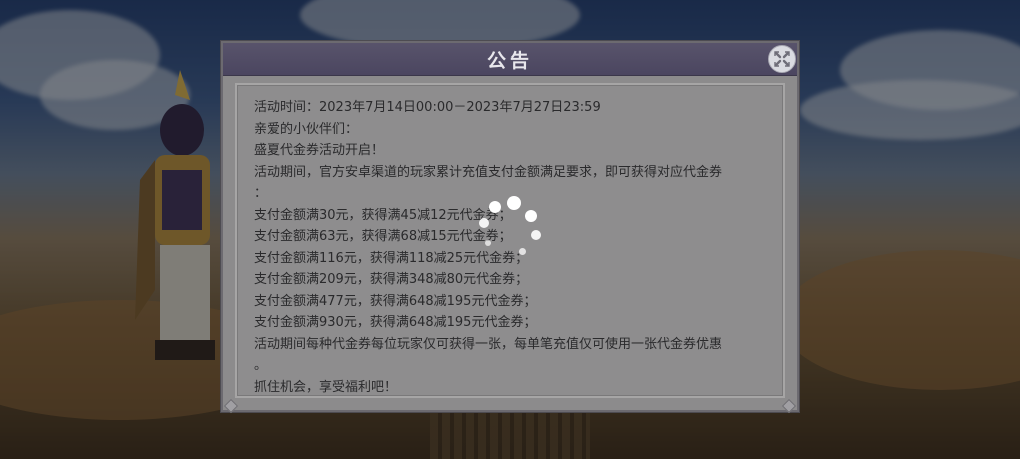 This screenshot has height=459, width=1020. I want to click on dialog-header: 公告, so click(510, 59).